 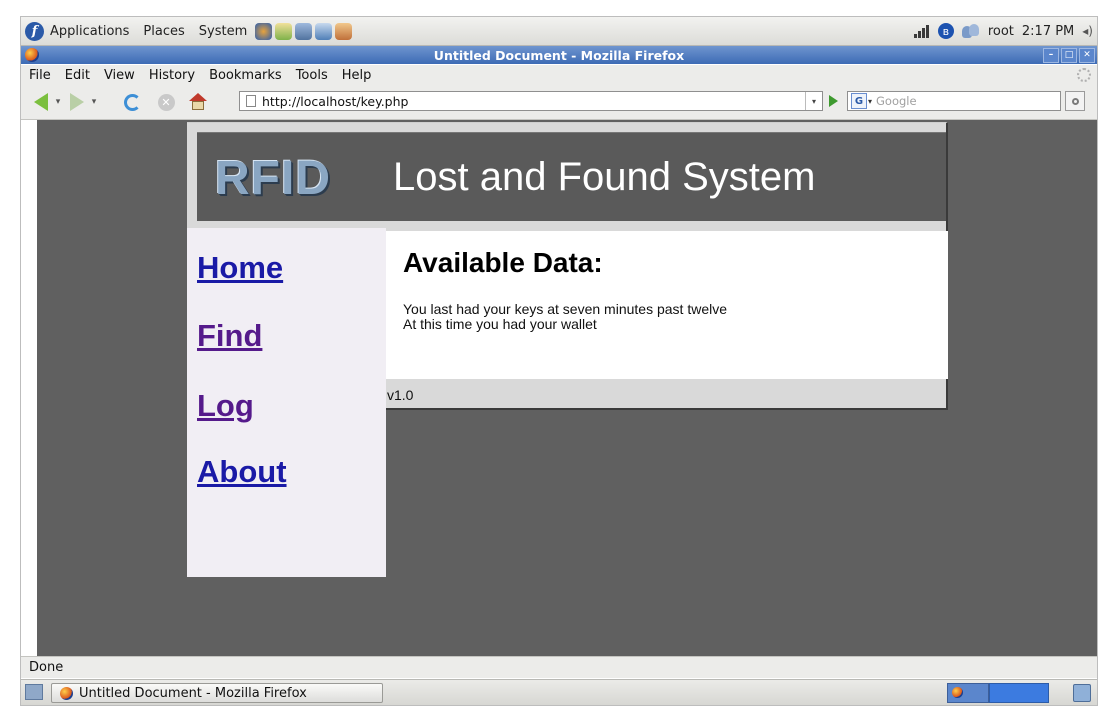 What do you see at coordinates (896, 101) in the screenshot?
I see `search-placeholder: Google` at bounding box center [896, 101].